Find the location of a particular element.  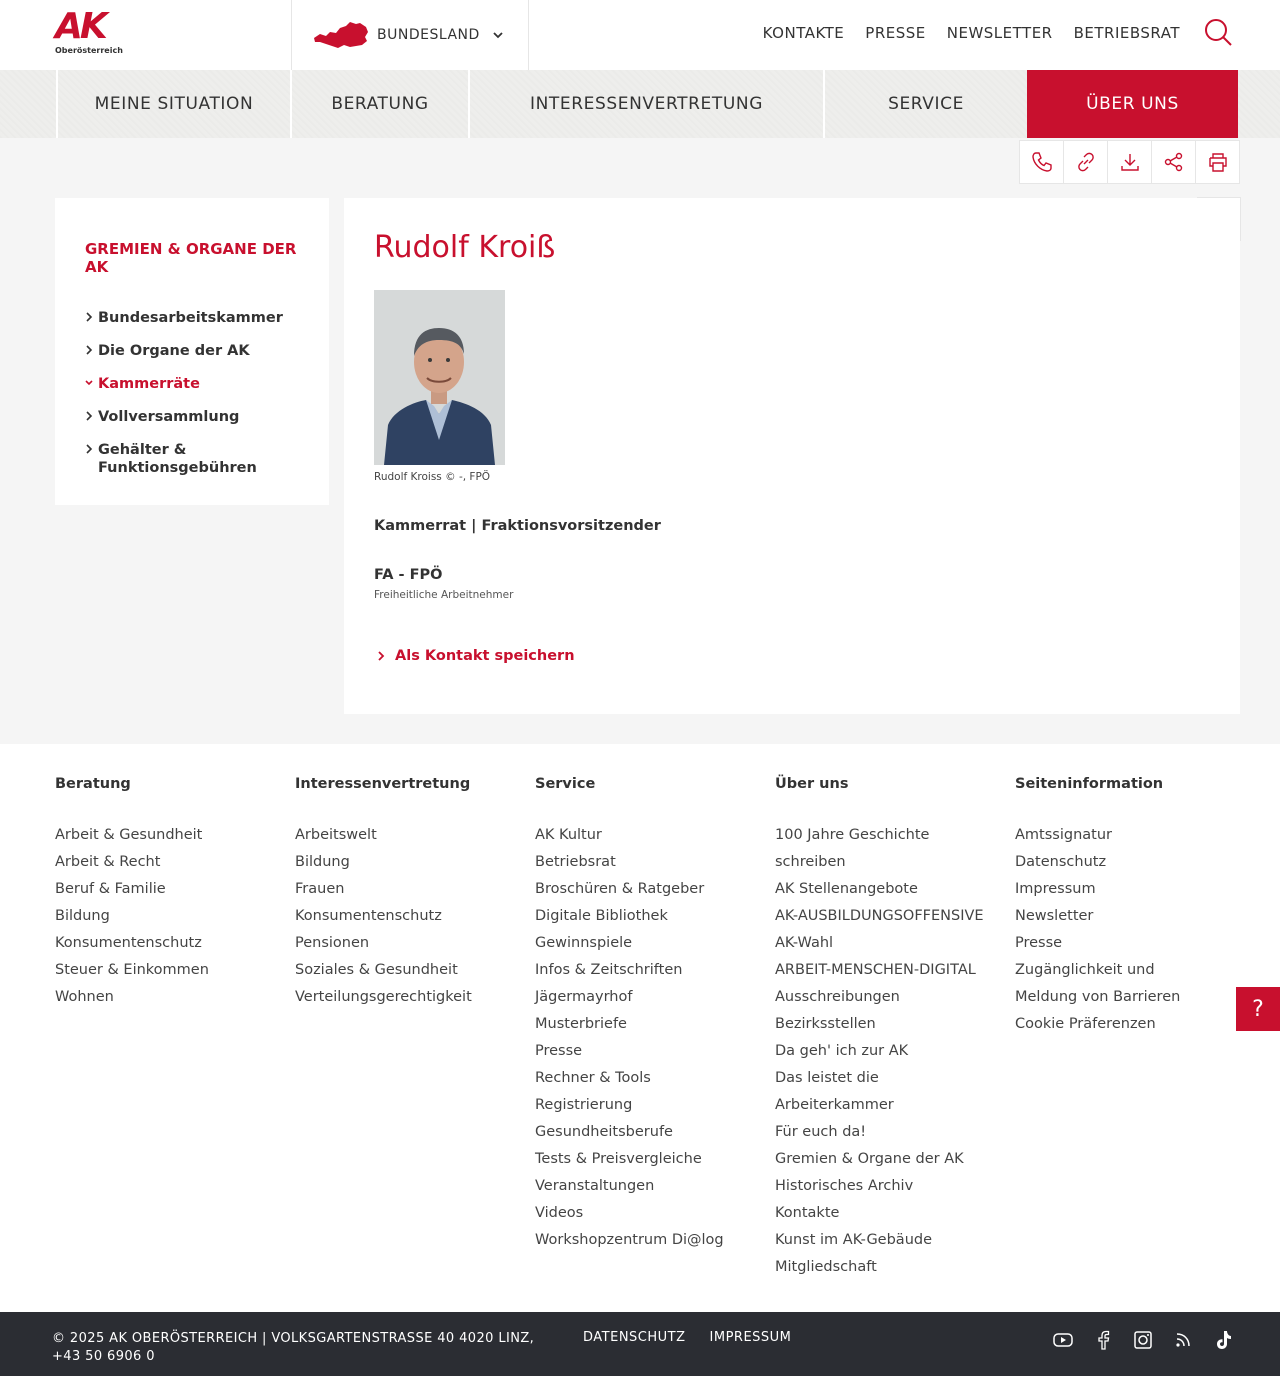

footer-link: Jägermayrhof is located at coordinates (642, 997).